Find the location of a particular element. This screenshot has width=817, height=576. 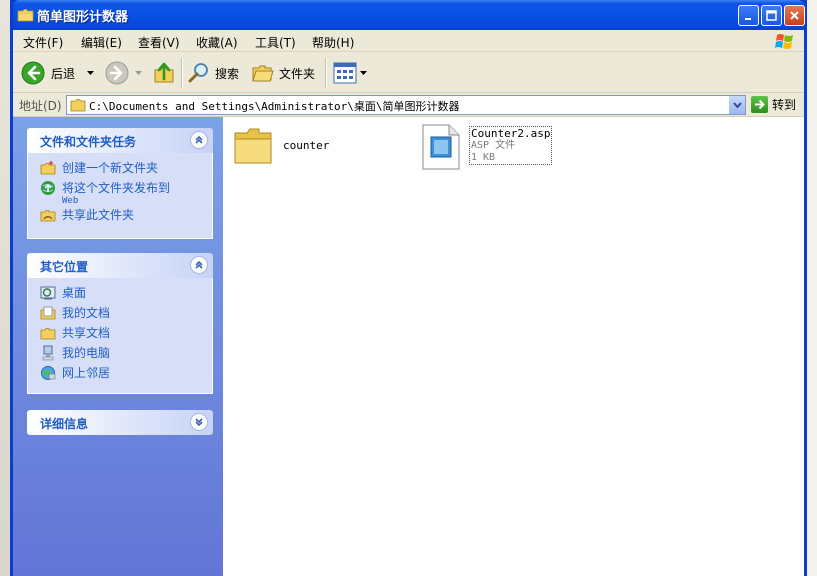

file-size: 1 KB is located at coordinates (483, 157).